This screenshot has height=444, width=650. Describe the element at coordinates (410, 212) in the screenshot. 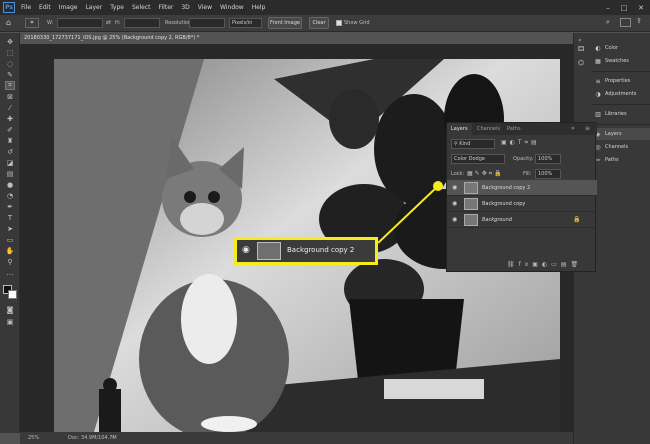

I see `callout-connector` at that location.